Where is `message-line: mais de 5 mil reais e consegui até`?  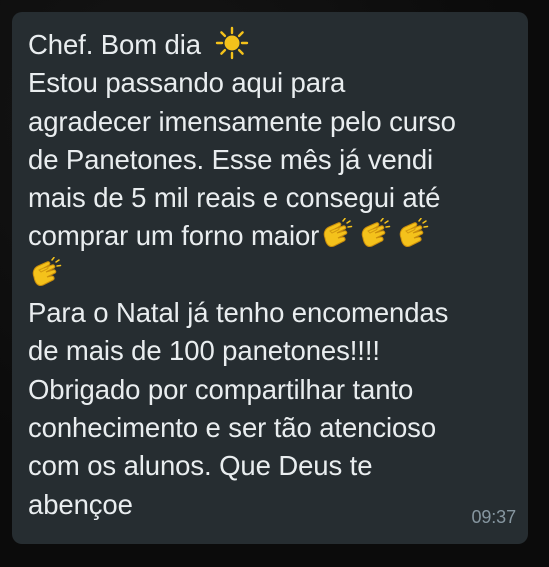 message-line: mais de 5 mil reais e consegui até is located at coordinates (234, 198).